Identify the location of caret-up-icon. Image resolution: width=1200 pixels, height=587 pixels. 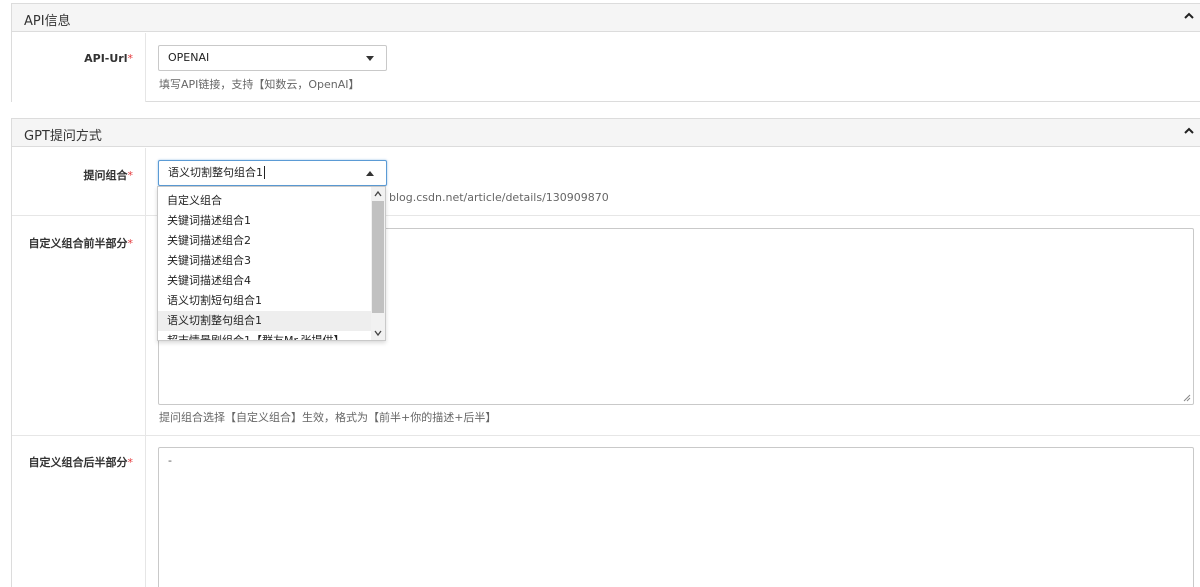
(370, 173).